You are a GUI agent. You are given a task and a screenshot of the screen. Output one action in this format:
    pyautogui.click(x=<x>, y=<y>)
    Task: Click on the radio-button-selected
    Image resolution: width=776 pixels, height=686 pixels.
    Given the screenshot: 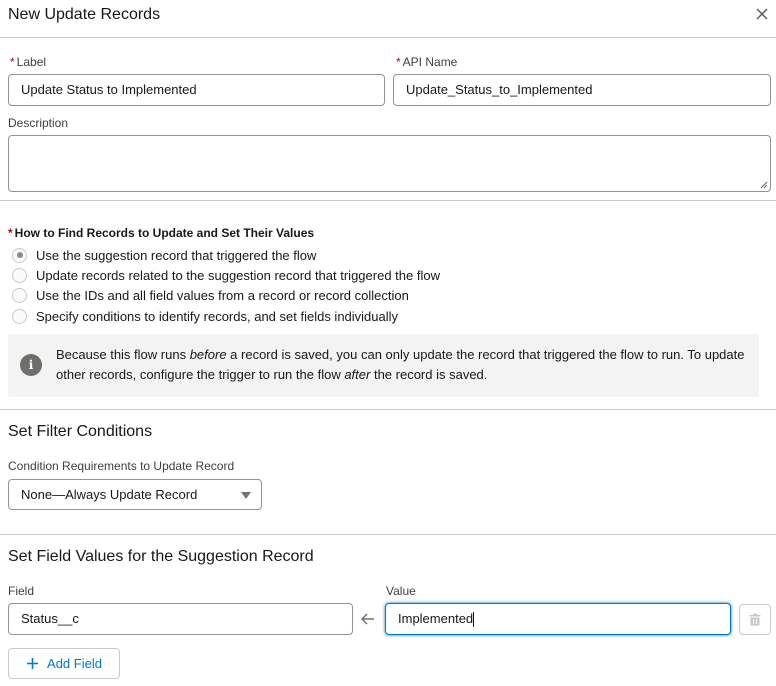 What is the action you would take?
    pyautogui.click(x=19, y=255)
    